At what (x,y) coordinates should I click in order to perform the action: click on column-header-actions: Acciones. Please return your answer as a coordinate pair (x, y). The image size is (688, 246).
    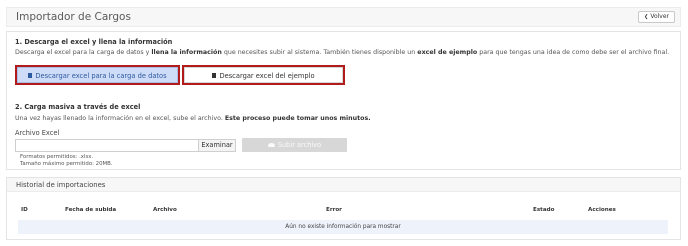
    Looking at the image, I should click on (602, 210).